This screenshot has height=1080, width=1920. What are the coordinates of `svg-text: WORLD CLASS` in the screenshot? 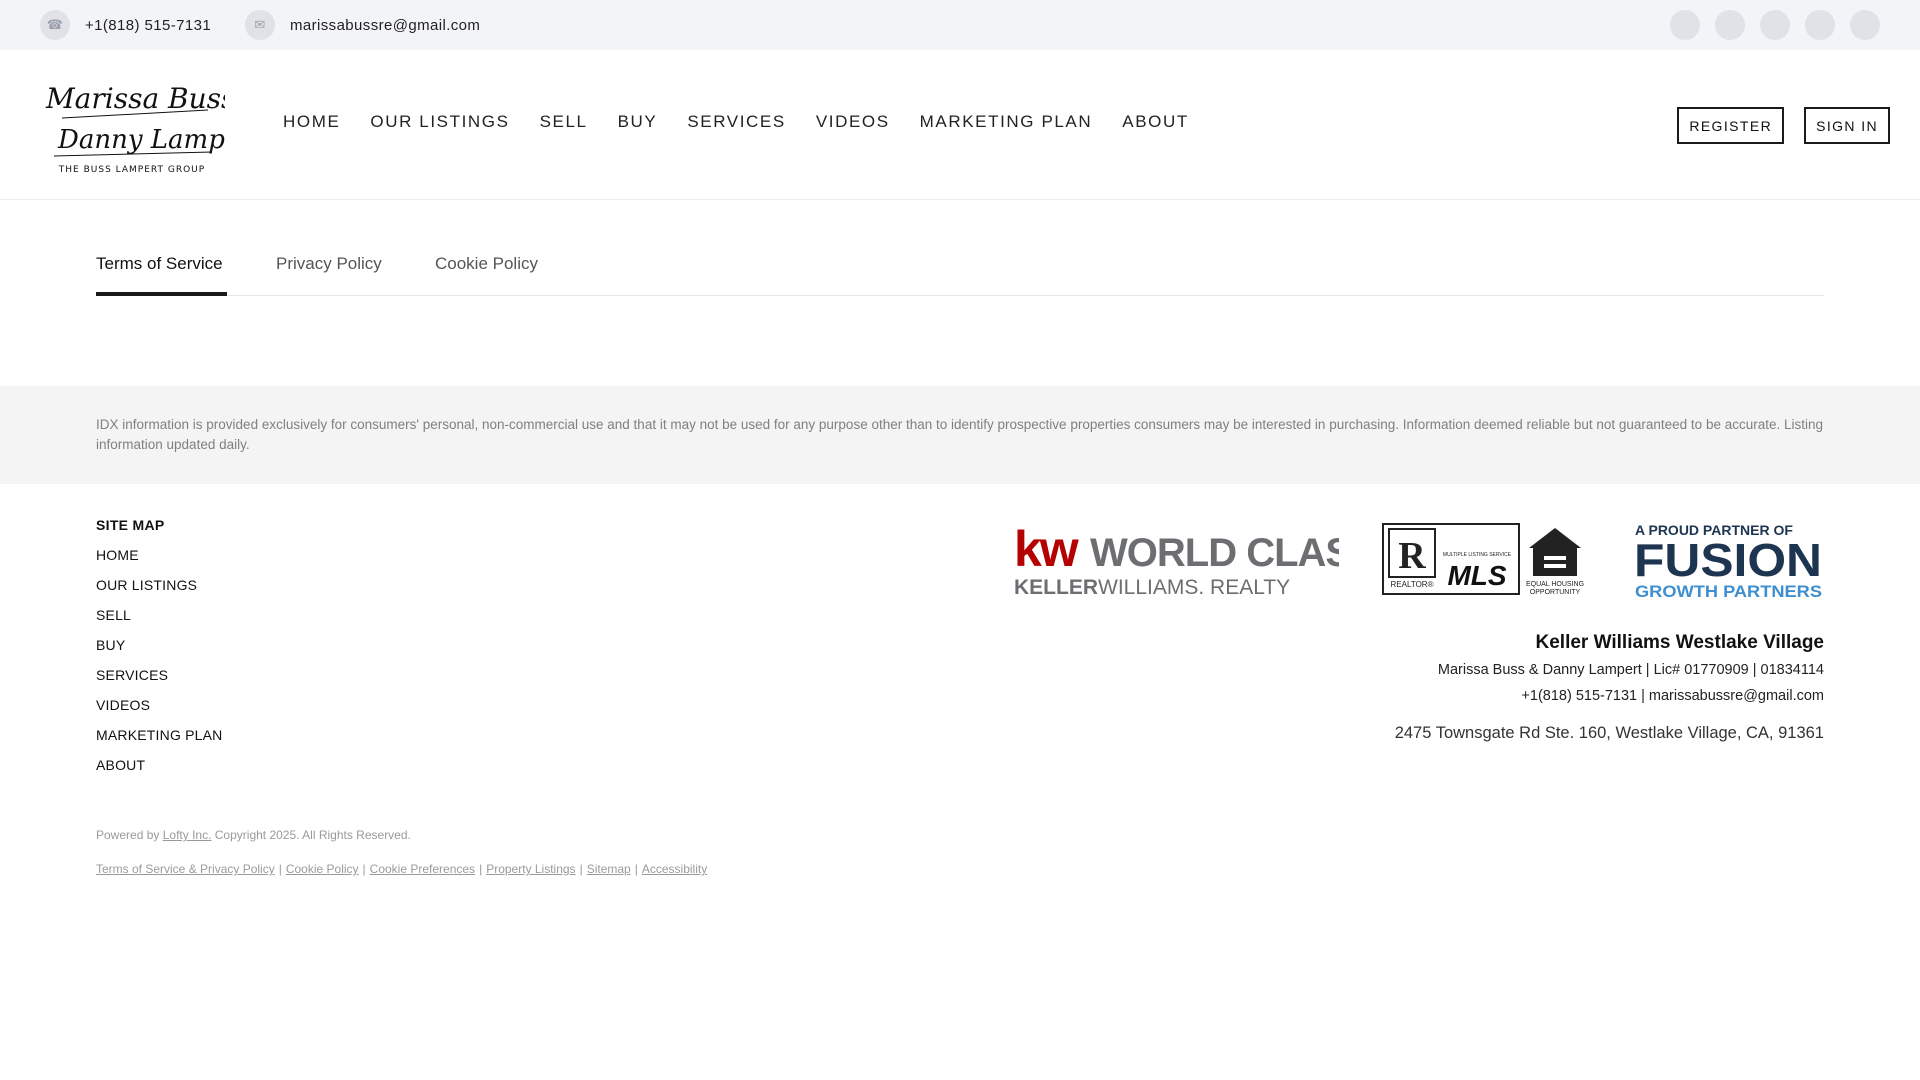 It's located at (1214, 553).